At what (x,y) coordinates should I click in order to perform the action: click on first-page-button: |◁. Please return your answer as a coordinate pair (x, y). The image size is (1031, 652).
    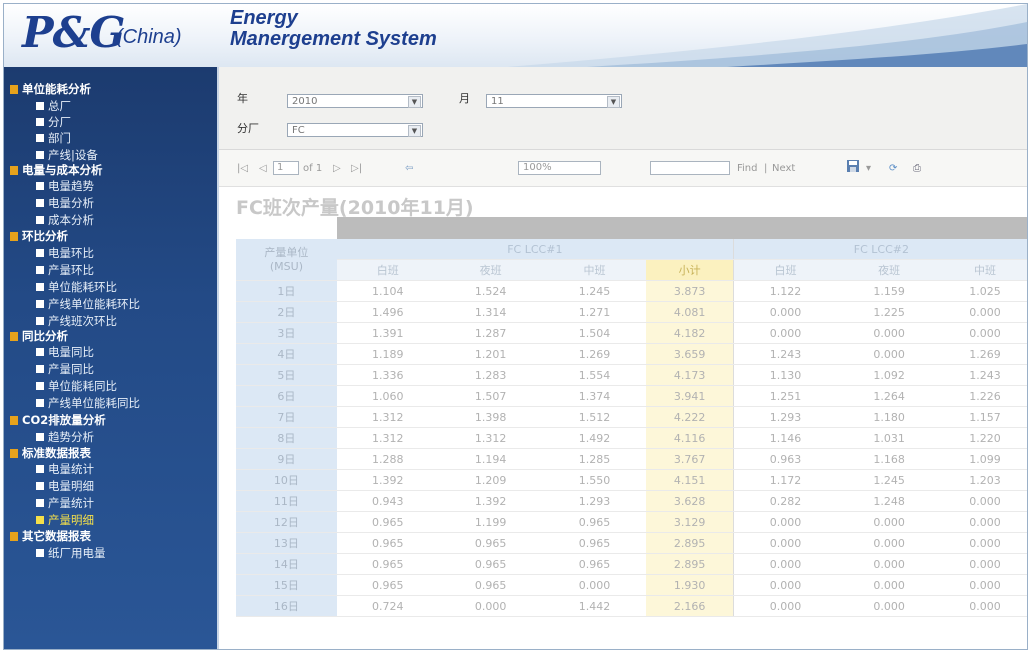
    Looking at the image, I should click on (242, 168).